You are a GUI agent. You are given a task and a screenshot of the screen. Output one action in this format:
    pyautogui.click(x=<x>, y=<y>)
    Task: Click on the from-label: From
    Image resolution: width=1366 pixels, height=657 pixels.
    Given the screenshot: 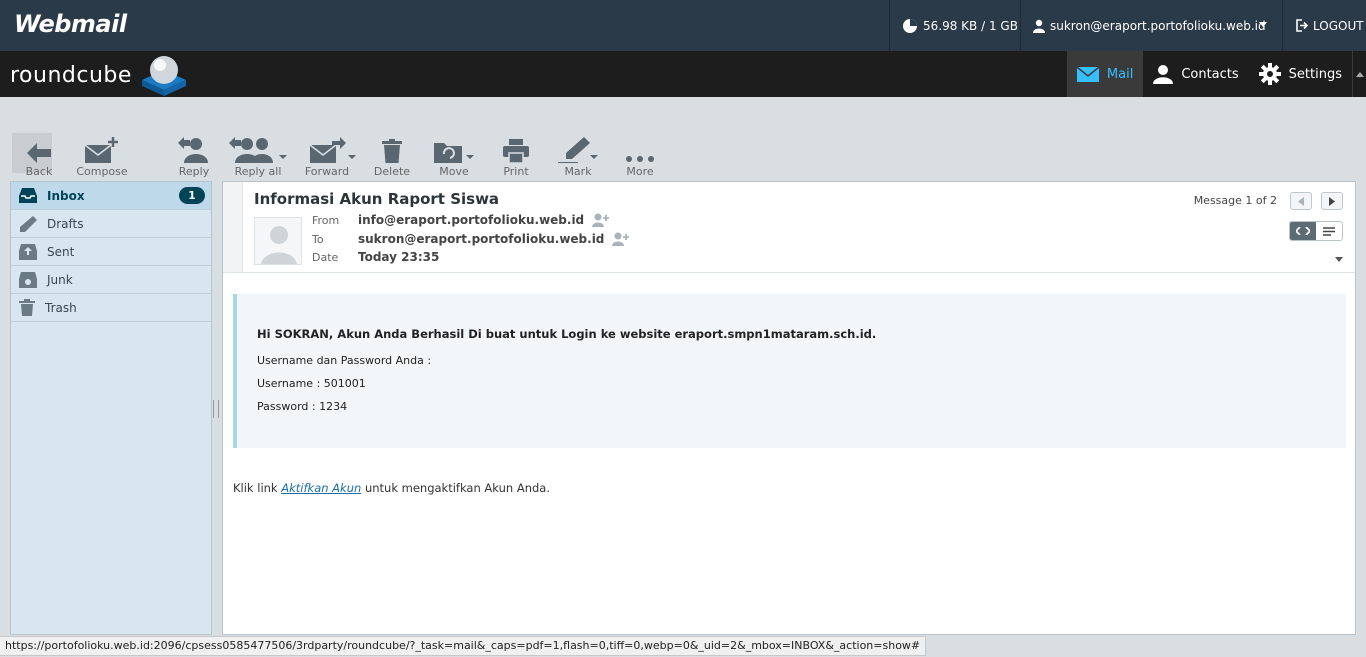 What is the action you would take?
    pyautogui.click(x=326, y=220)
    